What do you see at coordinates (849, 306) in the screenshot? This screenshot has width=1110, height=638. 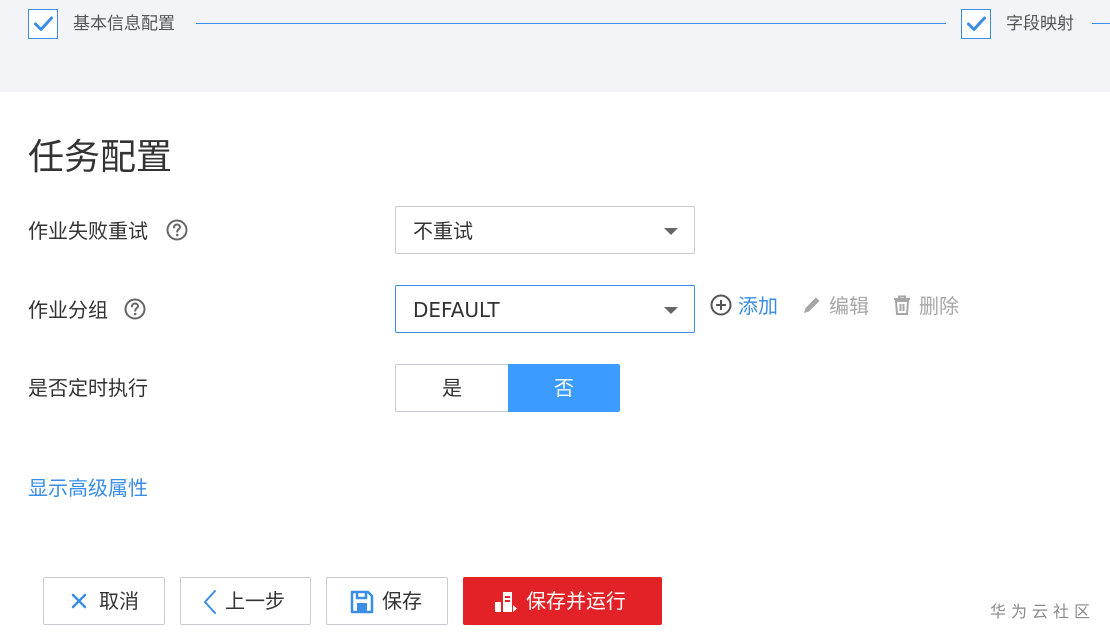 I see `edit-group-label: 编辑` at bounding box center [849, 306].